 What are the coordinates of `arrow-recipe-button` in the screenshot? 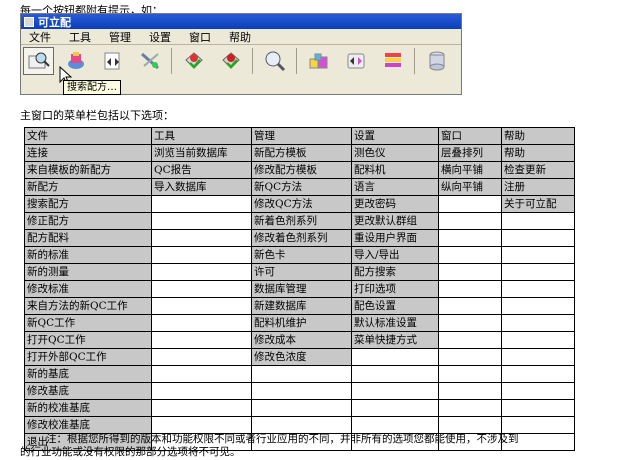 It's located at (112, 61).